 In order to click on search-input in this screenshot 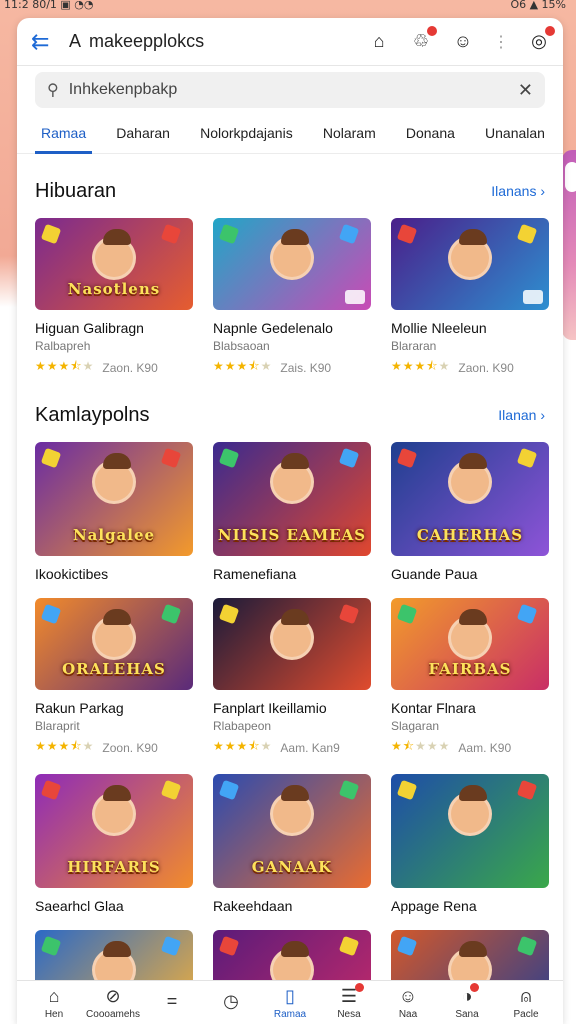, I will do `click(288, 90)`.